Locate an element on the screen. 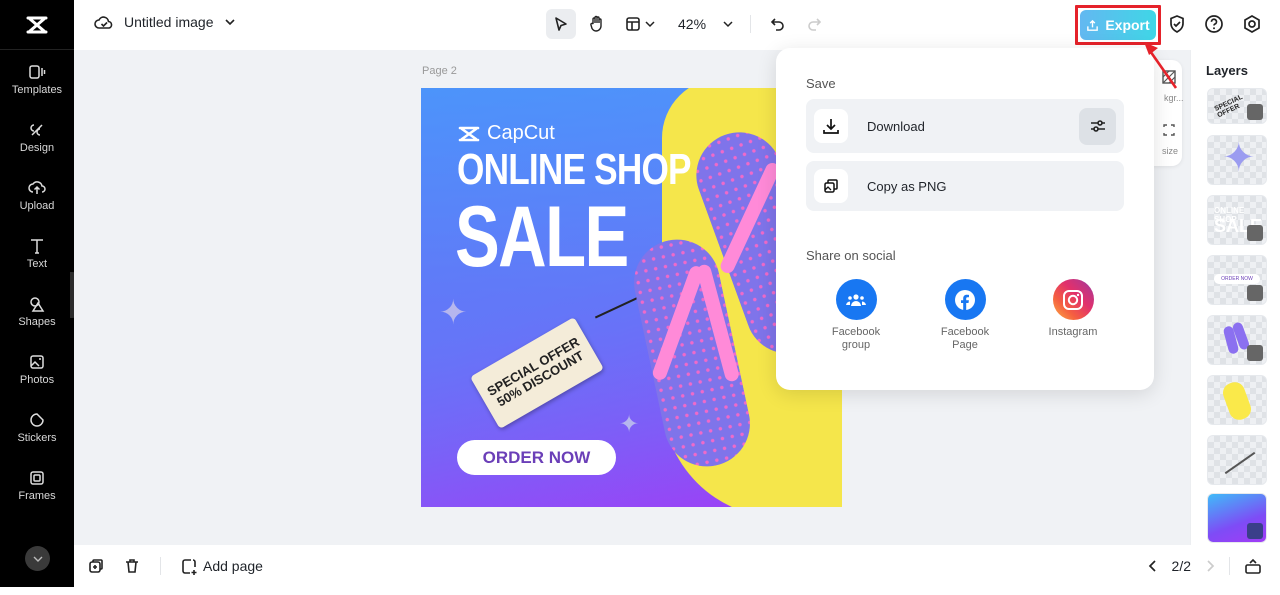 This screenshot has width=1280, height=595. bottom-bar: Add page 2/2 is located at coordinates (677, 566).